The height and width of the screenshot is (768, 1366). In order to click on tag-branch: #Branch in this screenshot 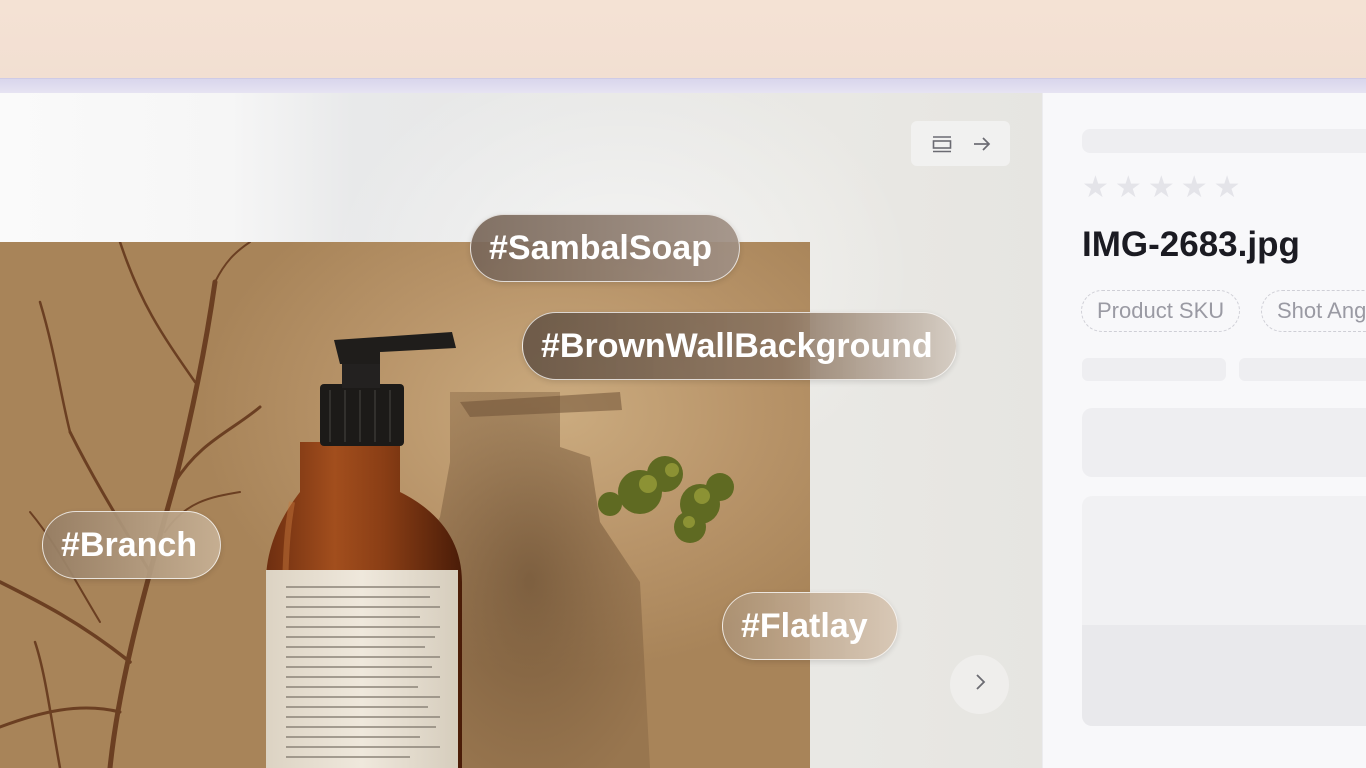, I will do `click(131, 545)`.